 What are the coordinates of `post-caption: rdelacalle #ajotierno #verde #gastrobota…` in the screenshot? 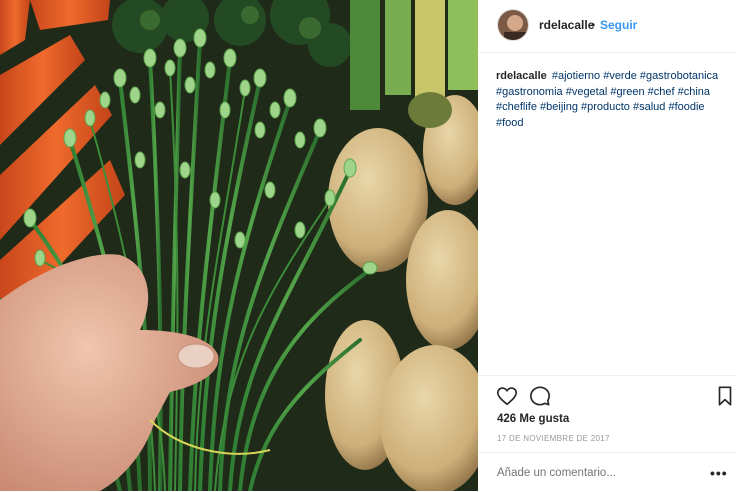 It's located at (612, 100).